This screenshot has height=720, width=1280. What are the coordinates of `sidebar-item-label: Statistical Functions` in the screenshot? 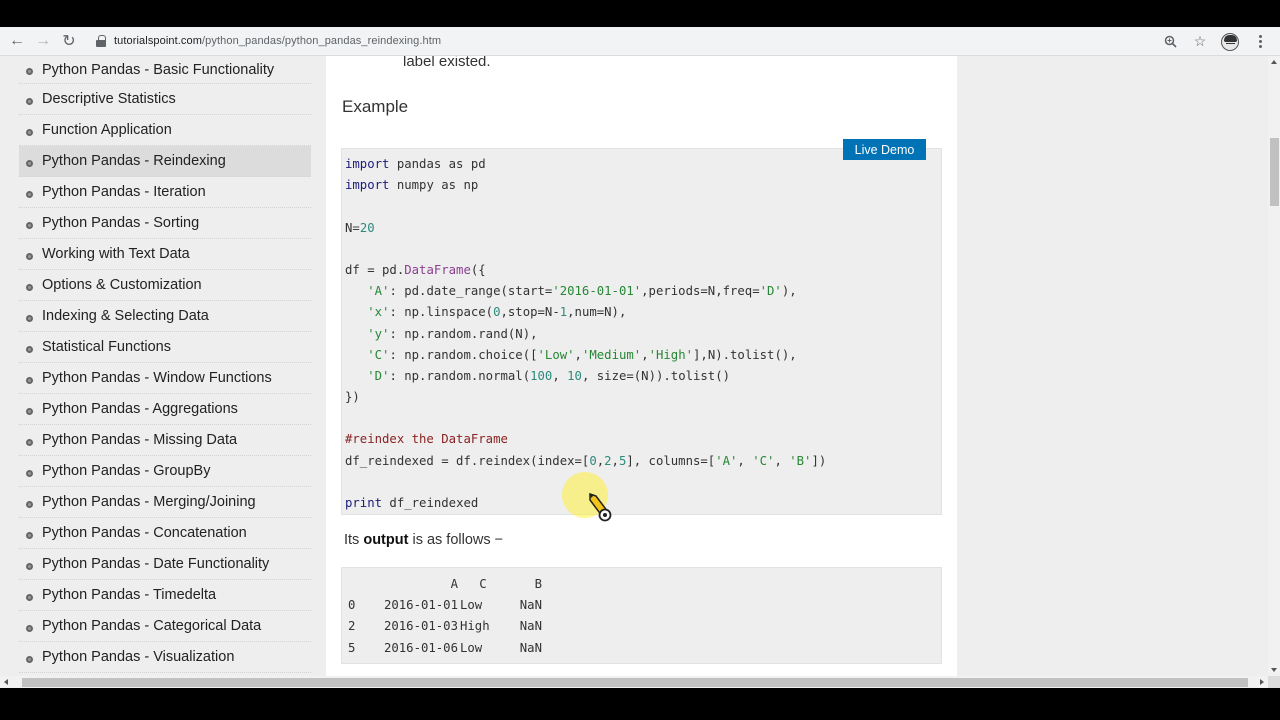 It's located at (106, 347).